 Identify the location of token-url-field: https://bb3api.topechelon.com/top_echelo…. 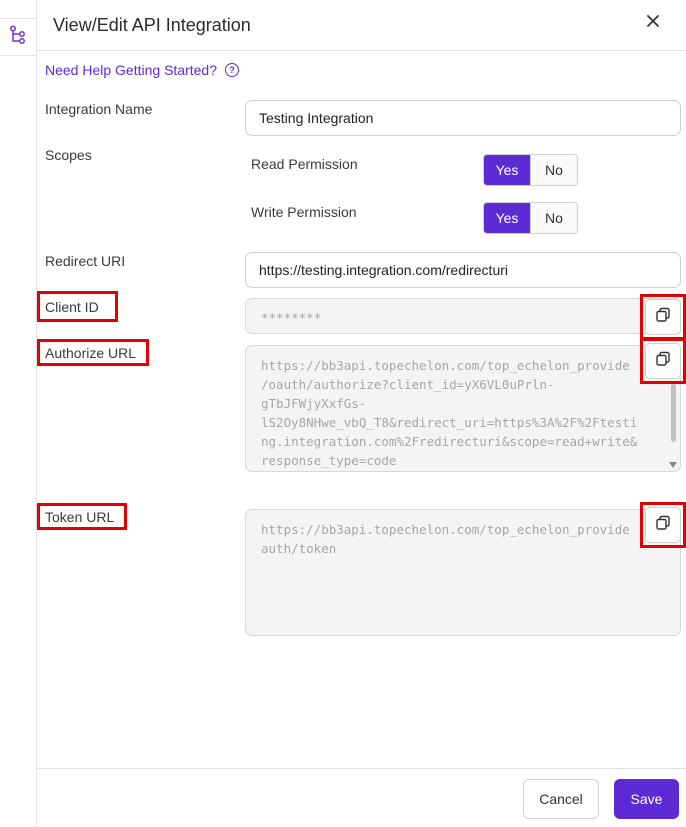
(463, 572).